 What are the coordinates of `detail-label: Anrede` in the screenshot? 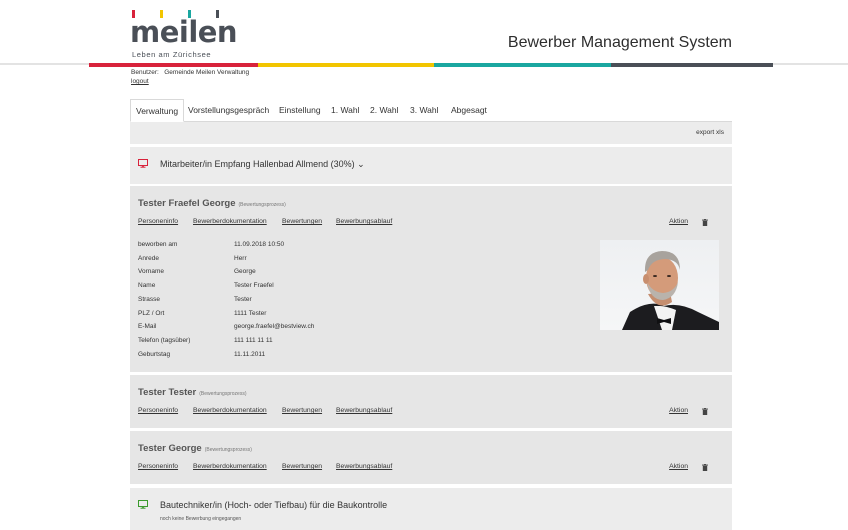 It's located at (148, 258).